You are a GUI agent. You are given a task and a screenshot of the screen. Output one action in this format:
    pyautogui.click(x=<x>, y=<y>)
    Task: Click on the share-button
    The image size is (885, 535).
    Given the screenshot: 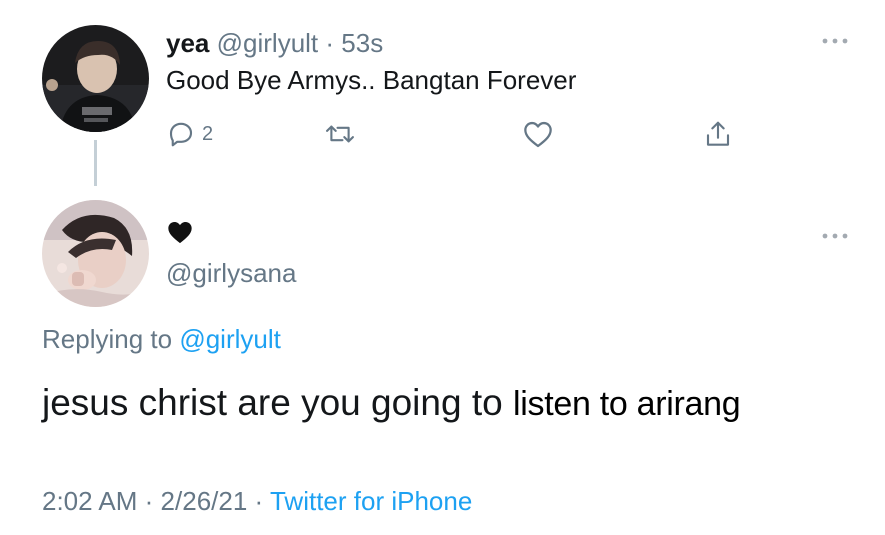 What is the action you would take?
    pyautogui.click(x=718, y=134)
    